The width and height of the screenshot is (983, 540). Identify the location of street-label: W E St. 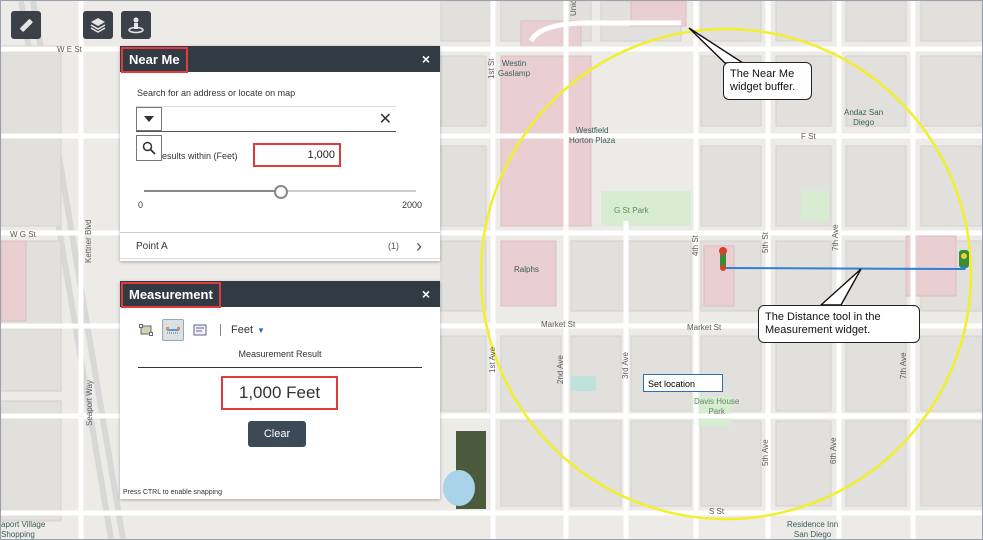
(69, 49).